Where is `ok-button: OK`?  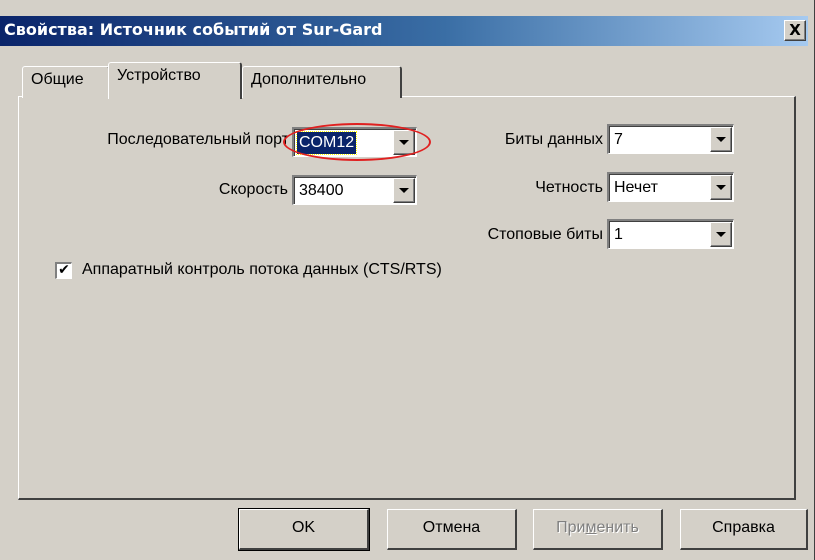 ok-button: OK is located at coordinates (304, 529).